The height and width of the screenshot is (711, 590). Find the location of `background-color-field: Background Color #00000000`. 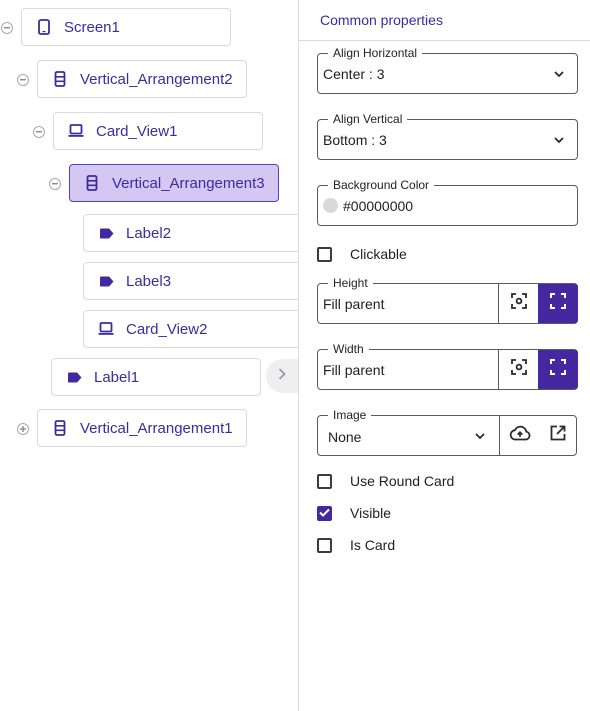

background-color-field: Background Color #00000000 is located at coordinates (447, 202).